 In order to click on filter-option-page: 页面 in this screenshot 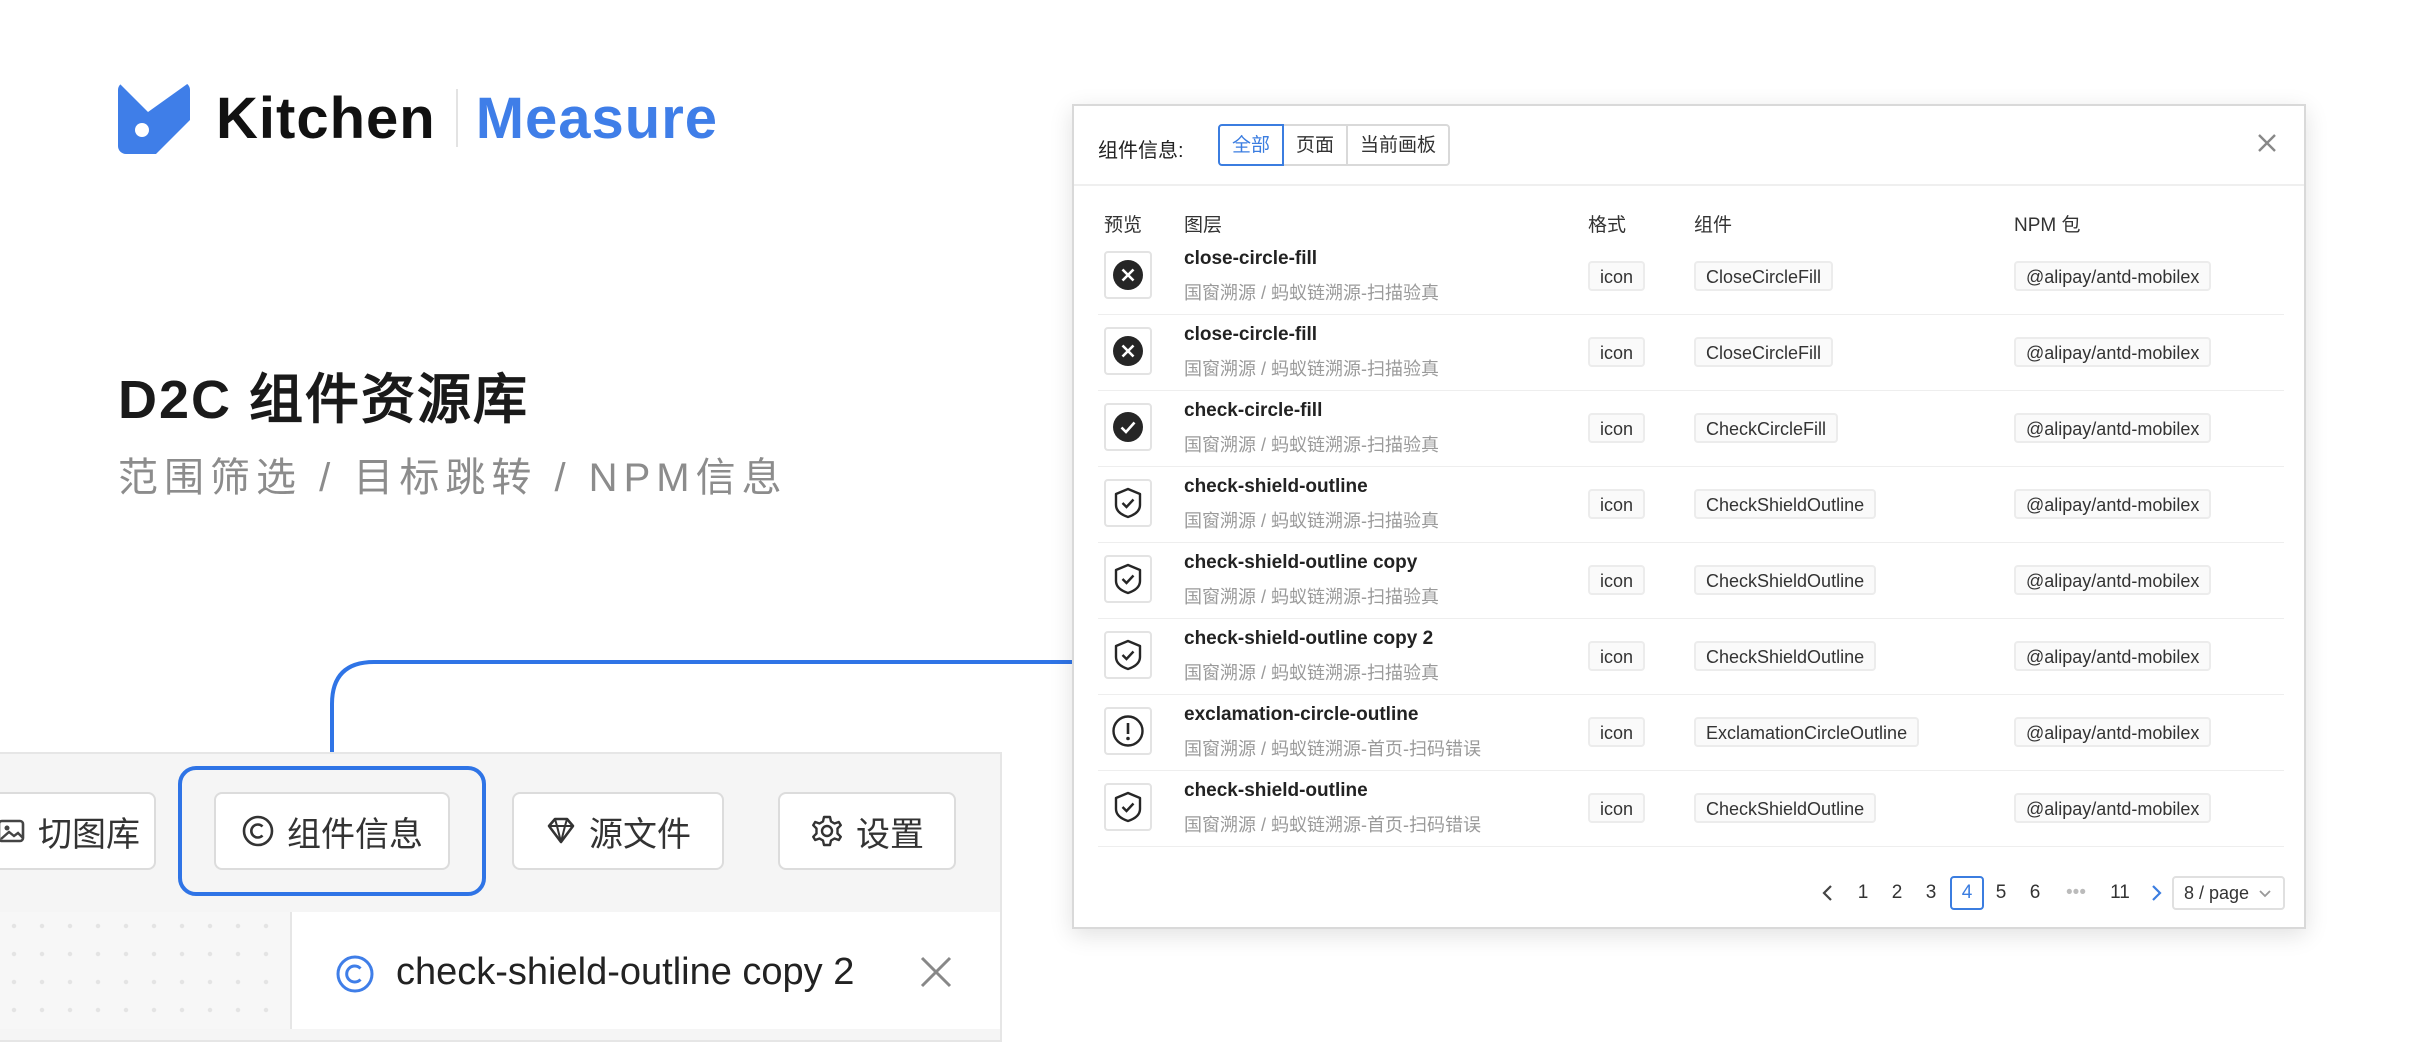, I will do `click(1315, 145)`.